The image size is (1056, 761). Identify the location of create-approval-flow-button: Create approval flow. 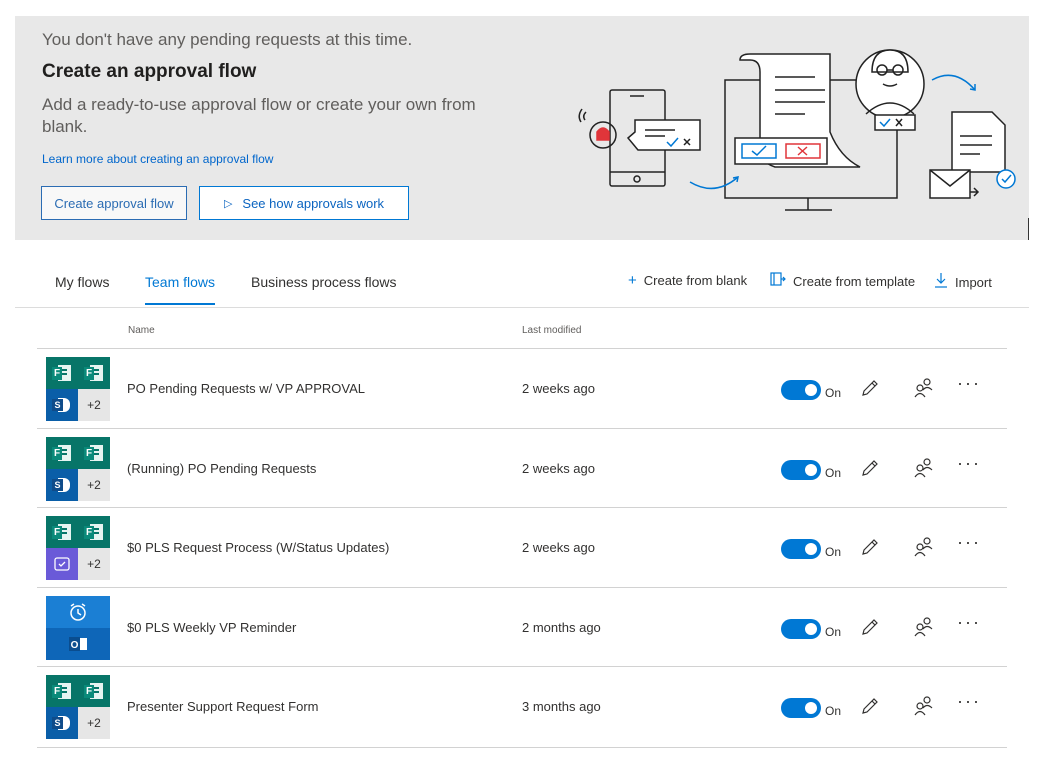
(114, 203).